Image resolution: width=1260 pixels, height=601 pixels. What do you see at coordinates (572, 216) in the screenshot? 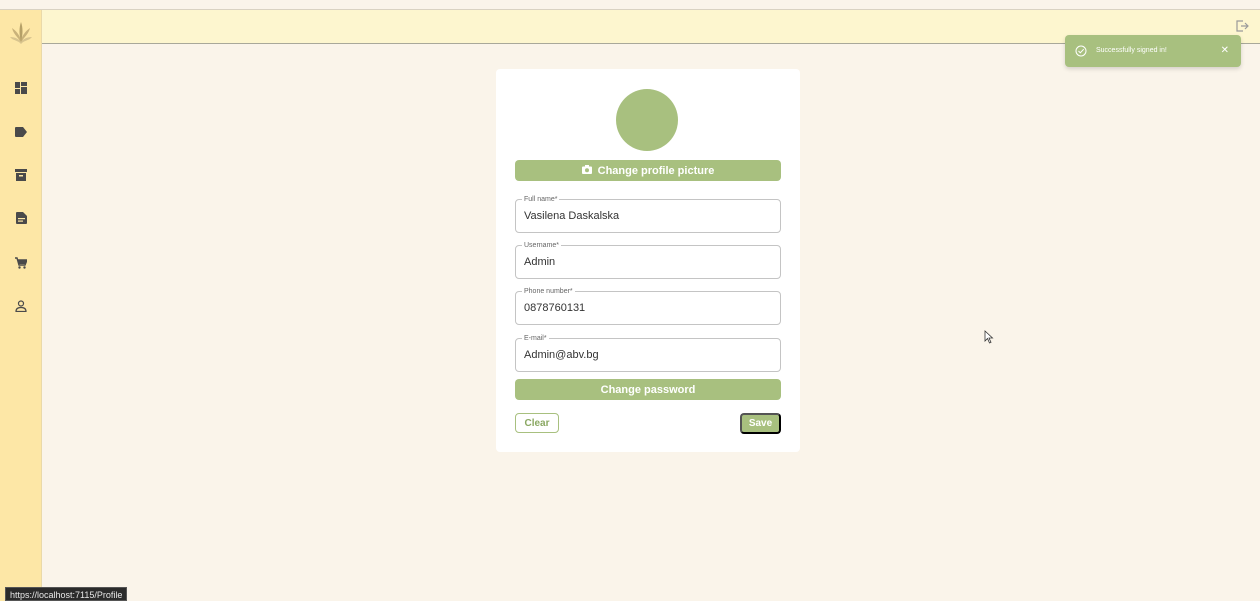
I see `full-name-value: Vasilena Daskalska` at bounding box center [572, 216].